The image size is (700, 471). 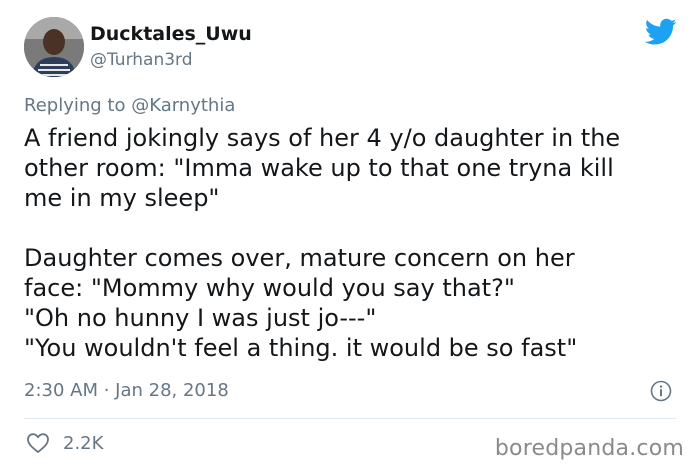 What do you see at coordinates (83, 443) in the screenshot?
I see `like-count: 2.2K` at bounding box center [83, 443].